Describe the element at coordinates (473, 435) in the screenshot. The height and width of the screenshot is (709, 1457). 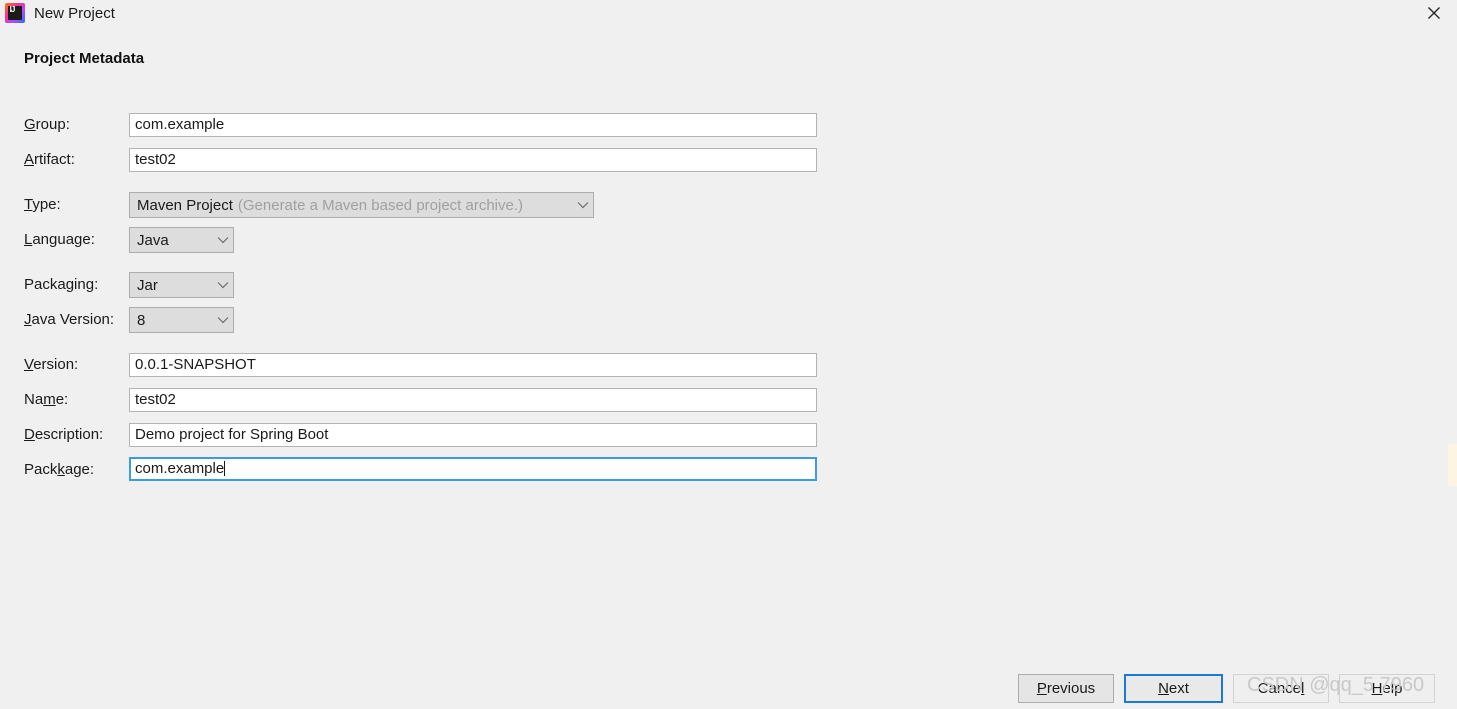
I see `description-input: Demo project for Spring Boot` at that location.